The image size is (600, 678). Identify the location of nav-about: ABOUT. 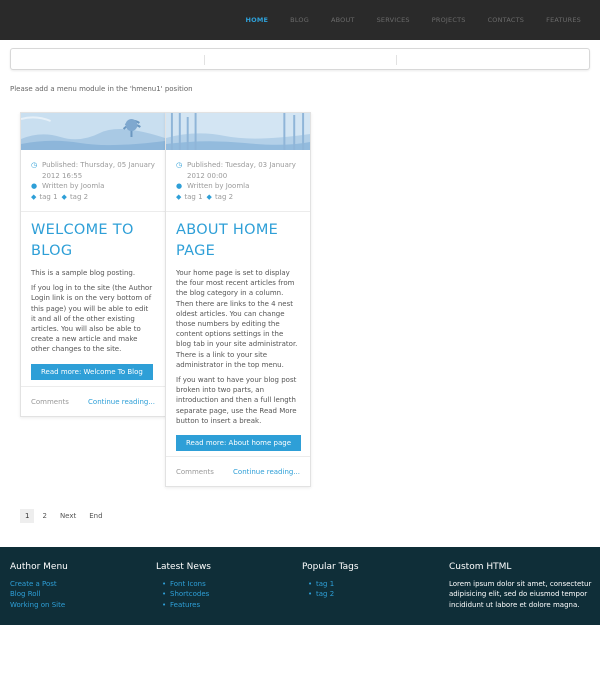
(343, 20).